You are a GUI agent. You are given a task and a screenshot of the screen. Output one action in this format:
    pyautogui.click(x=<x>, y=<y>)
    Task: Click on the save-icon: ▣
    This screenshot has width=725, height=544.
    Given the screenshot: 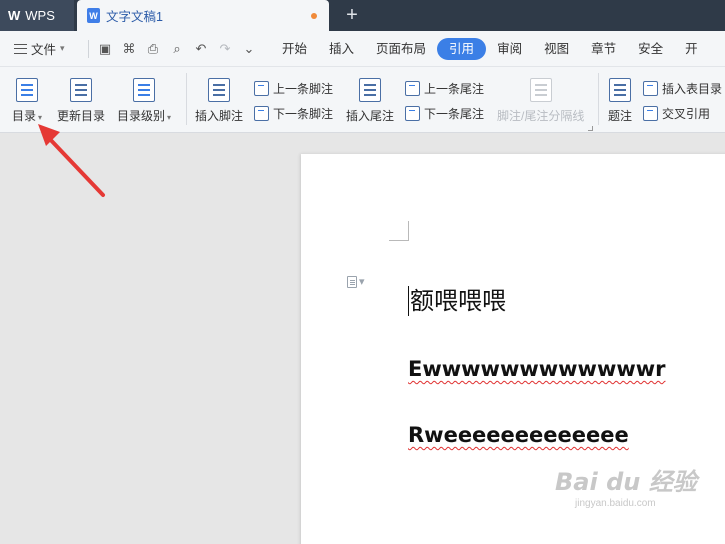 What is the action you would take?
    pyautogui.click(x=105, y=49)
    